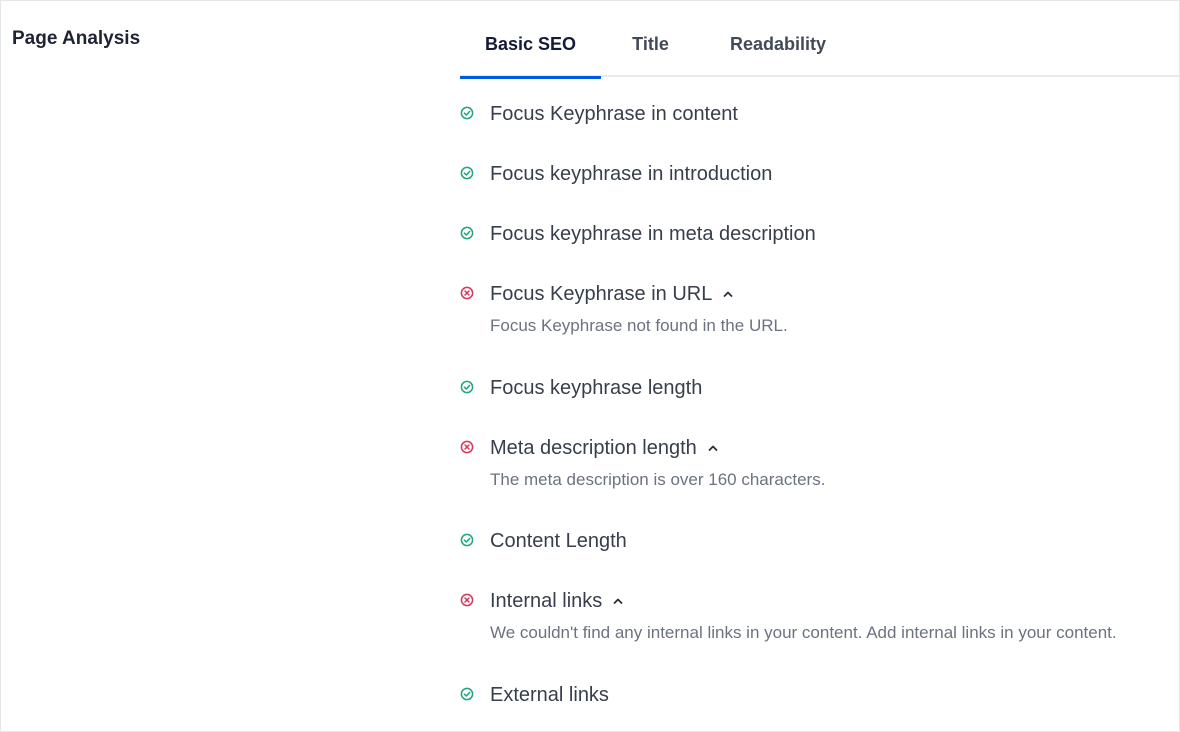 This screenshot has width=1180, height=732. I want to click on check-item: Focus keyphrase in introduction, so click(616, 174).